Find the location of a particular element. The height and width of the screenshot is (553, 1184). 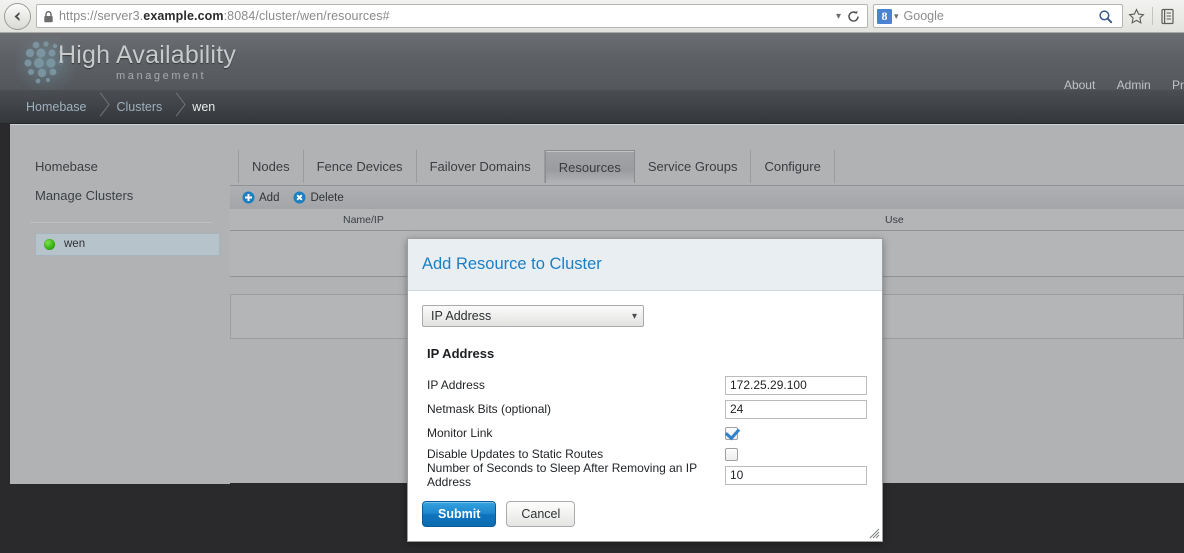

back-button is located at coordinates (17, 16).